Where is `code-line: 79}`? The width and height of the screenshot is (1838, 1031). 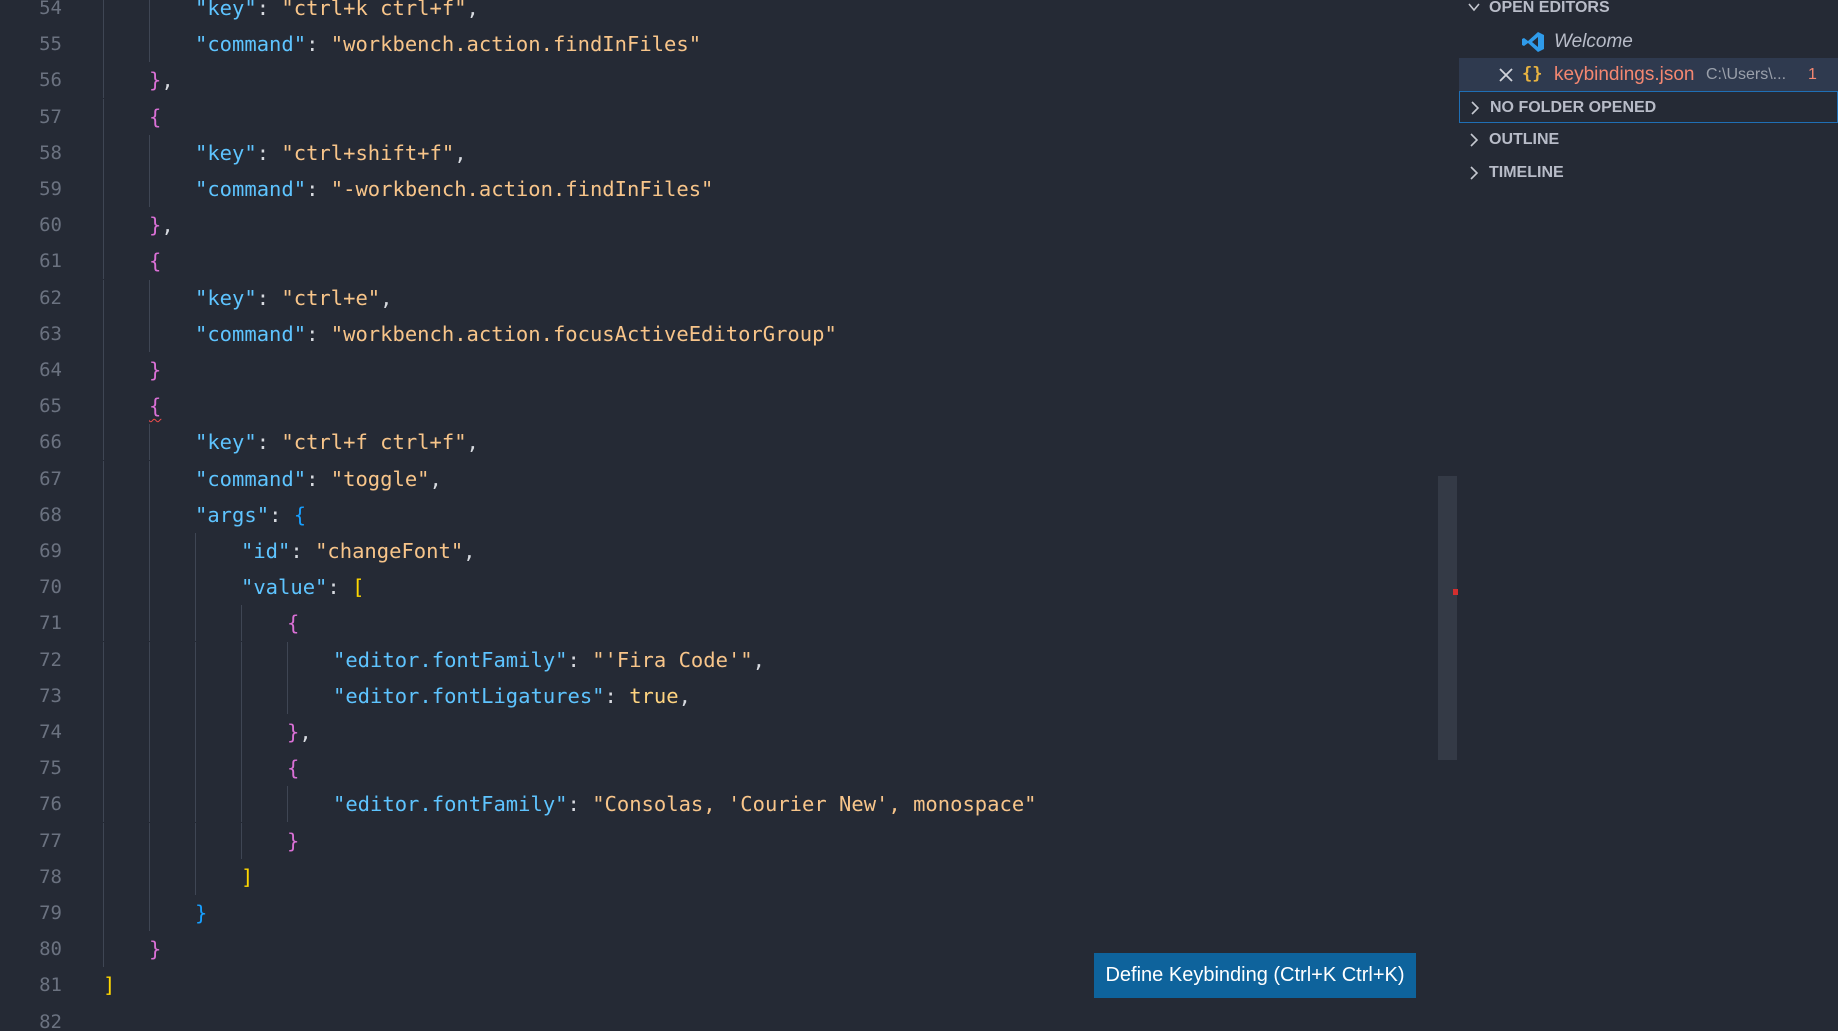
code-line: 79} is located at coordinates (720, 913).